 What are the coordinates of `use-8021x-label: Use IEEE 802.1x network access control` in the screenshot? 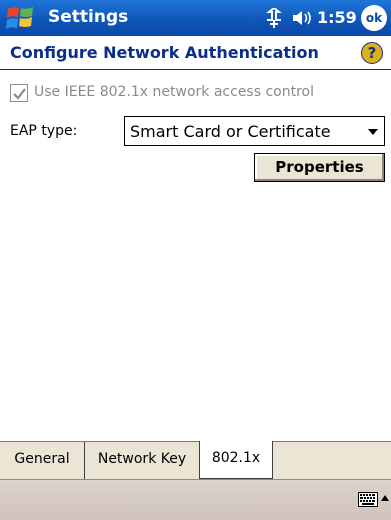 It's located at (174, 92).